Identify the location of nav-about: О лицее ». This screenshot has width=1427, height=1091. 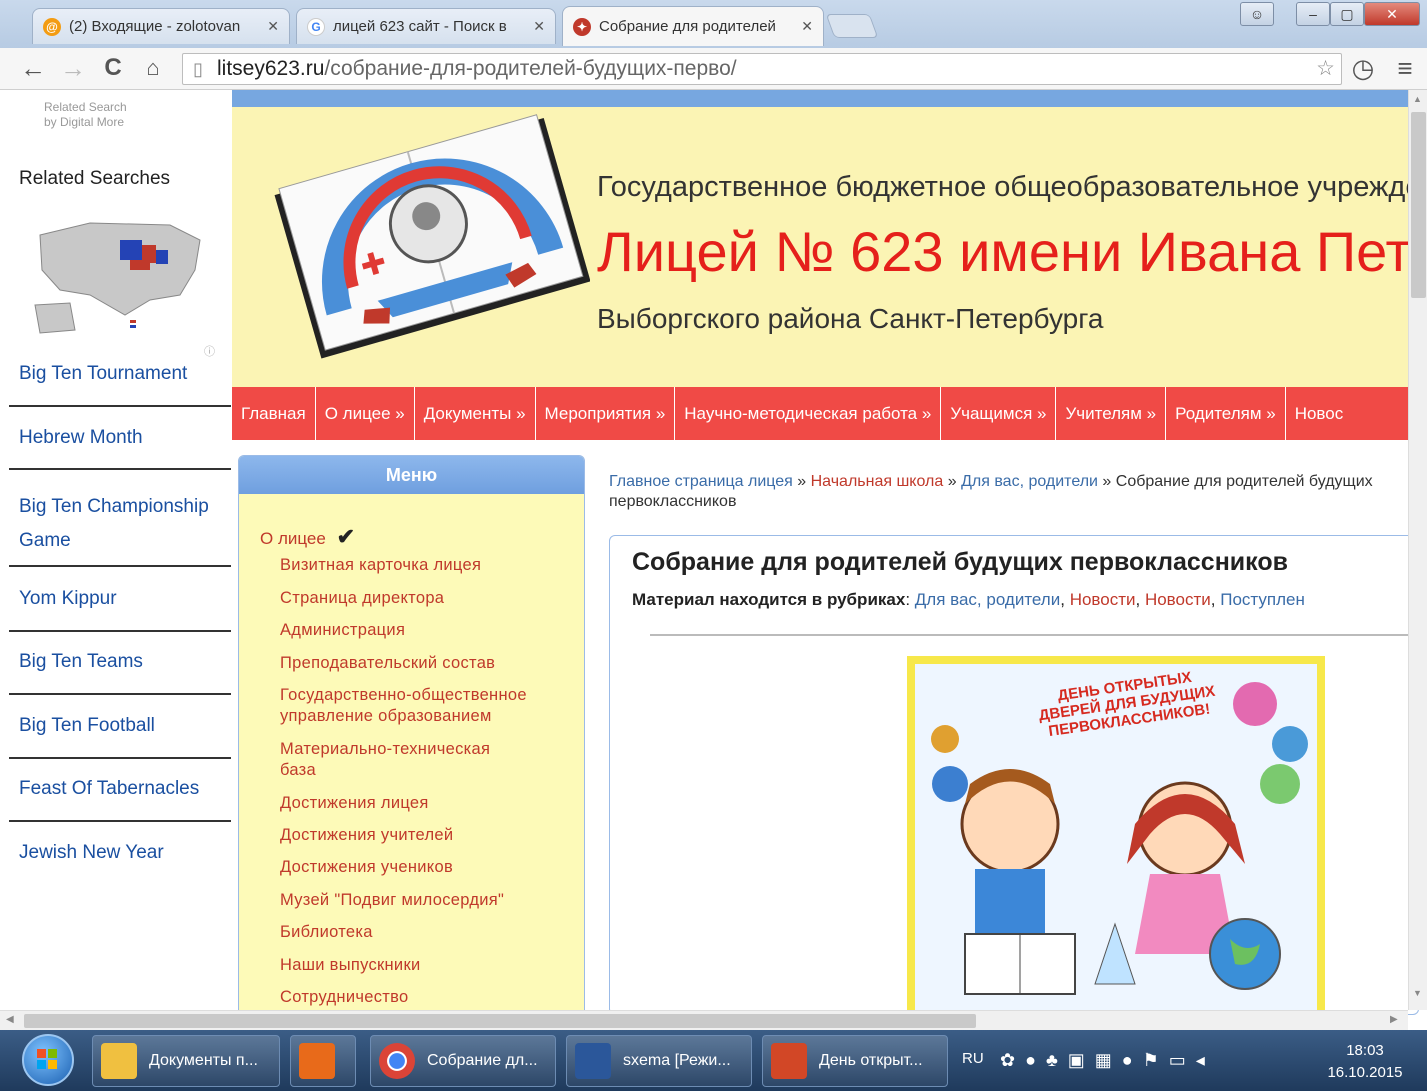
(365, 413).